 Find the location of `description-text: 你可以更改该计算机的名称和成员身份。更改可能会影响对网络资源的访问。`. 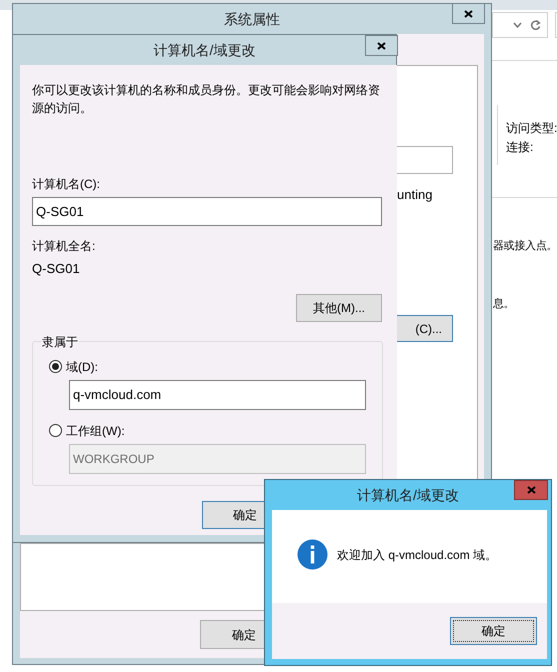

description-text: 你可以更改该计算机的名称和成员身份。更改可能会影响对网络资源的访问。 is located at coordinates (206, 99).